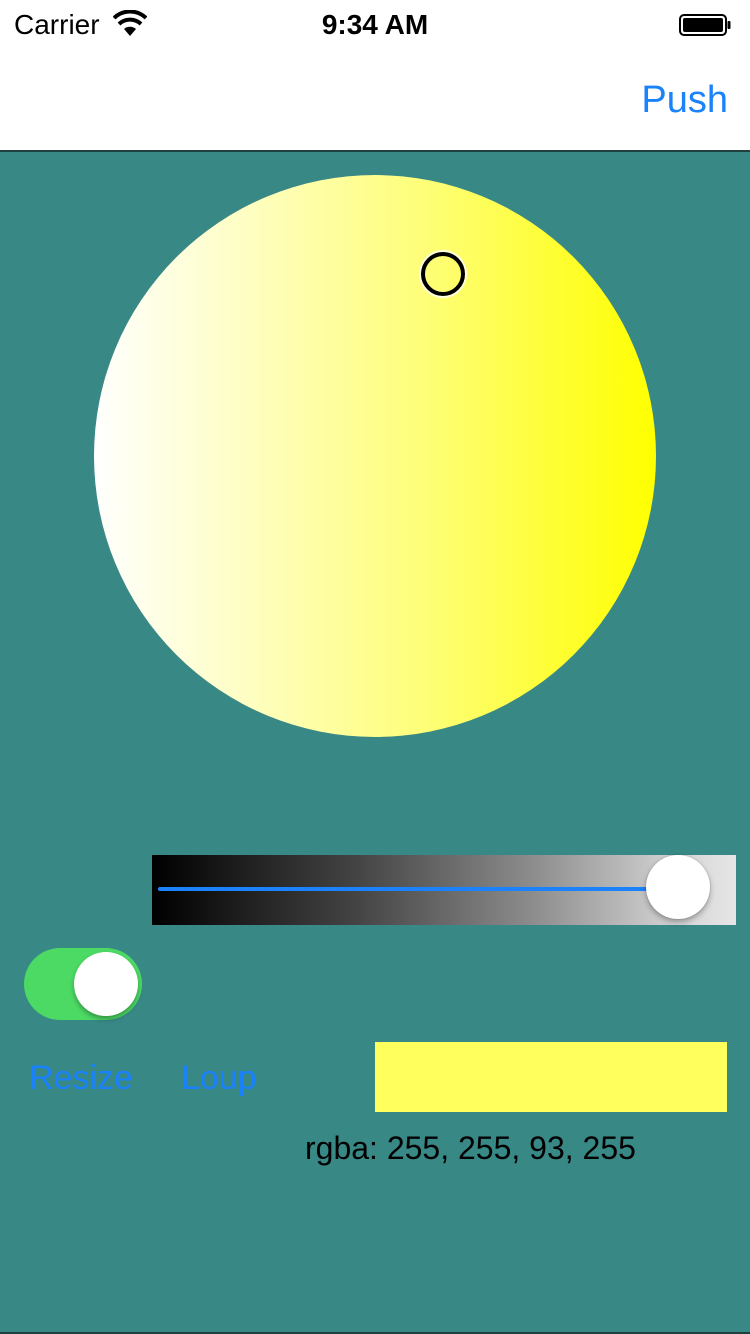  I want to click on navigation-bar: Push, so click(375, 102).